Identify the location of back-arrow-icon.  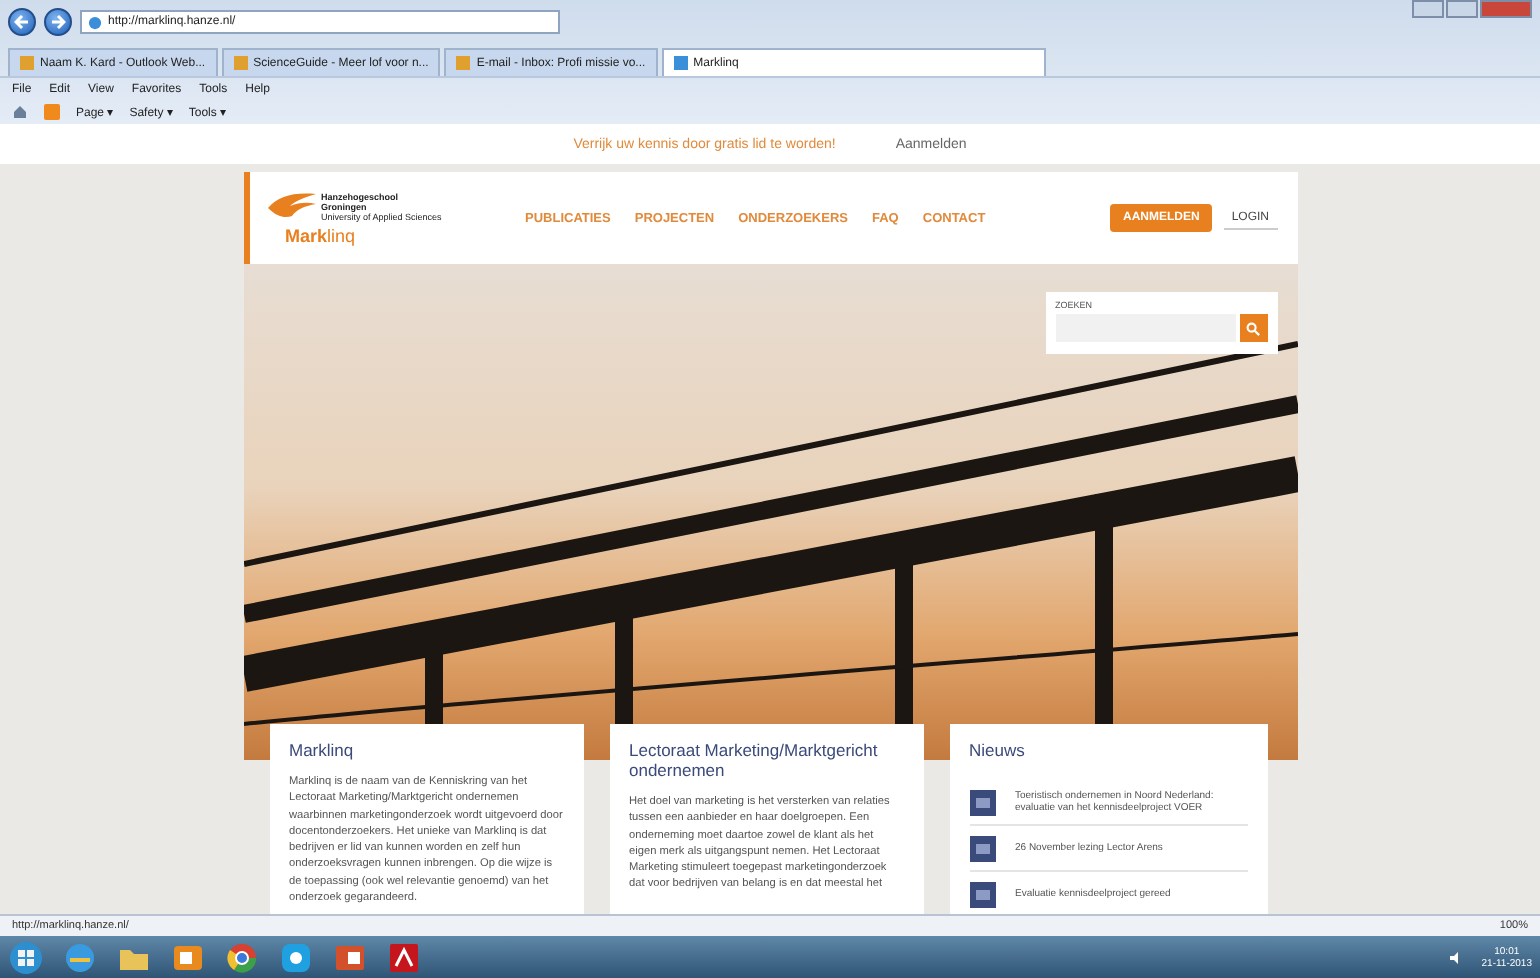
(22, 22).